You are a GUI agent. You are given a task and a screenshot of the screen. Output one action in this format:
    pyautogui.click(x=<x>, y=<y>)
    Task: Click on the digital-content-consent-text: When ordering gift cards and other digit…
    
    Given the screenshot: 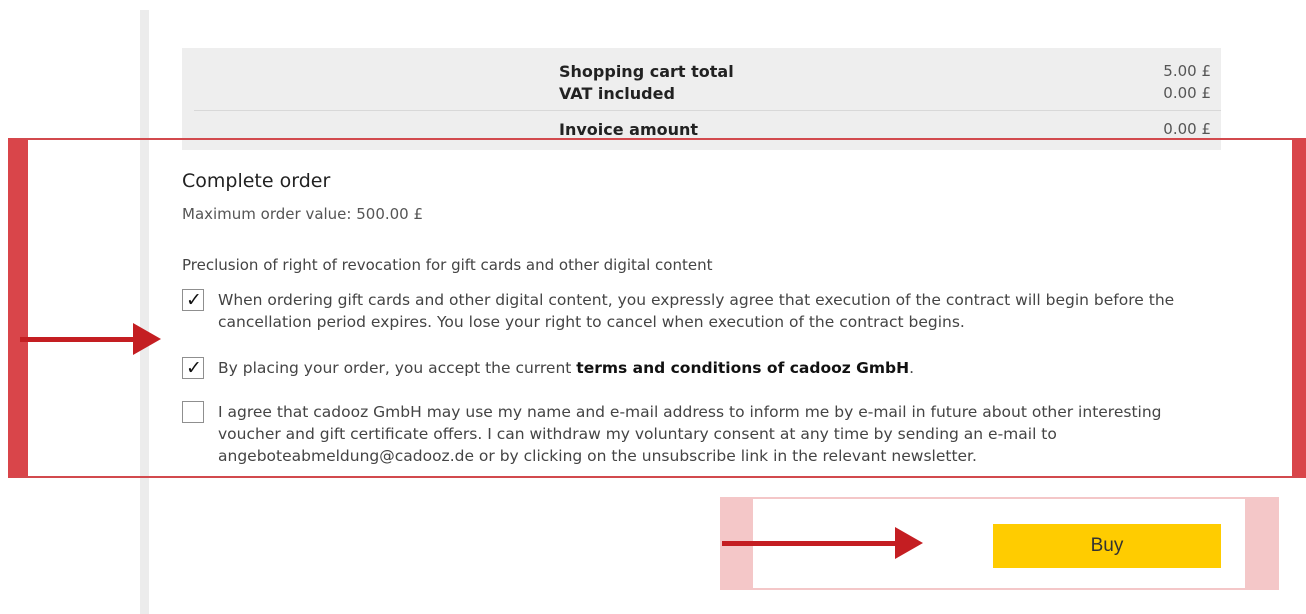 What is the action you would take?
    pyautogui.click(x=696, y=311)
    